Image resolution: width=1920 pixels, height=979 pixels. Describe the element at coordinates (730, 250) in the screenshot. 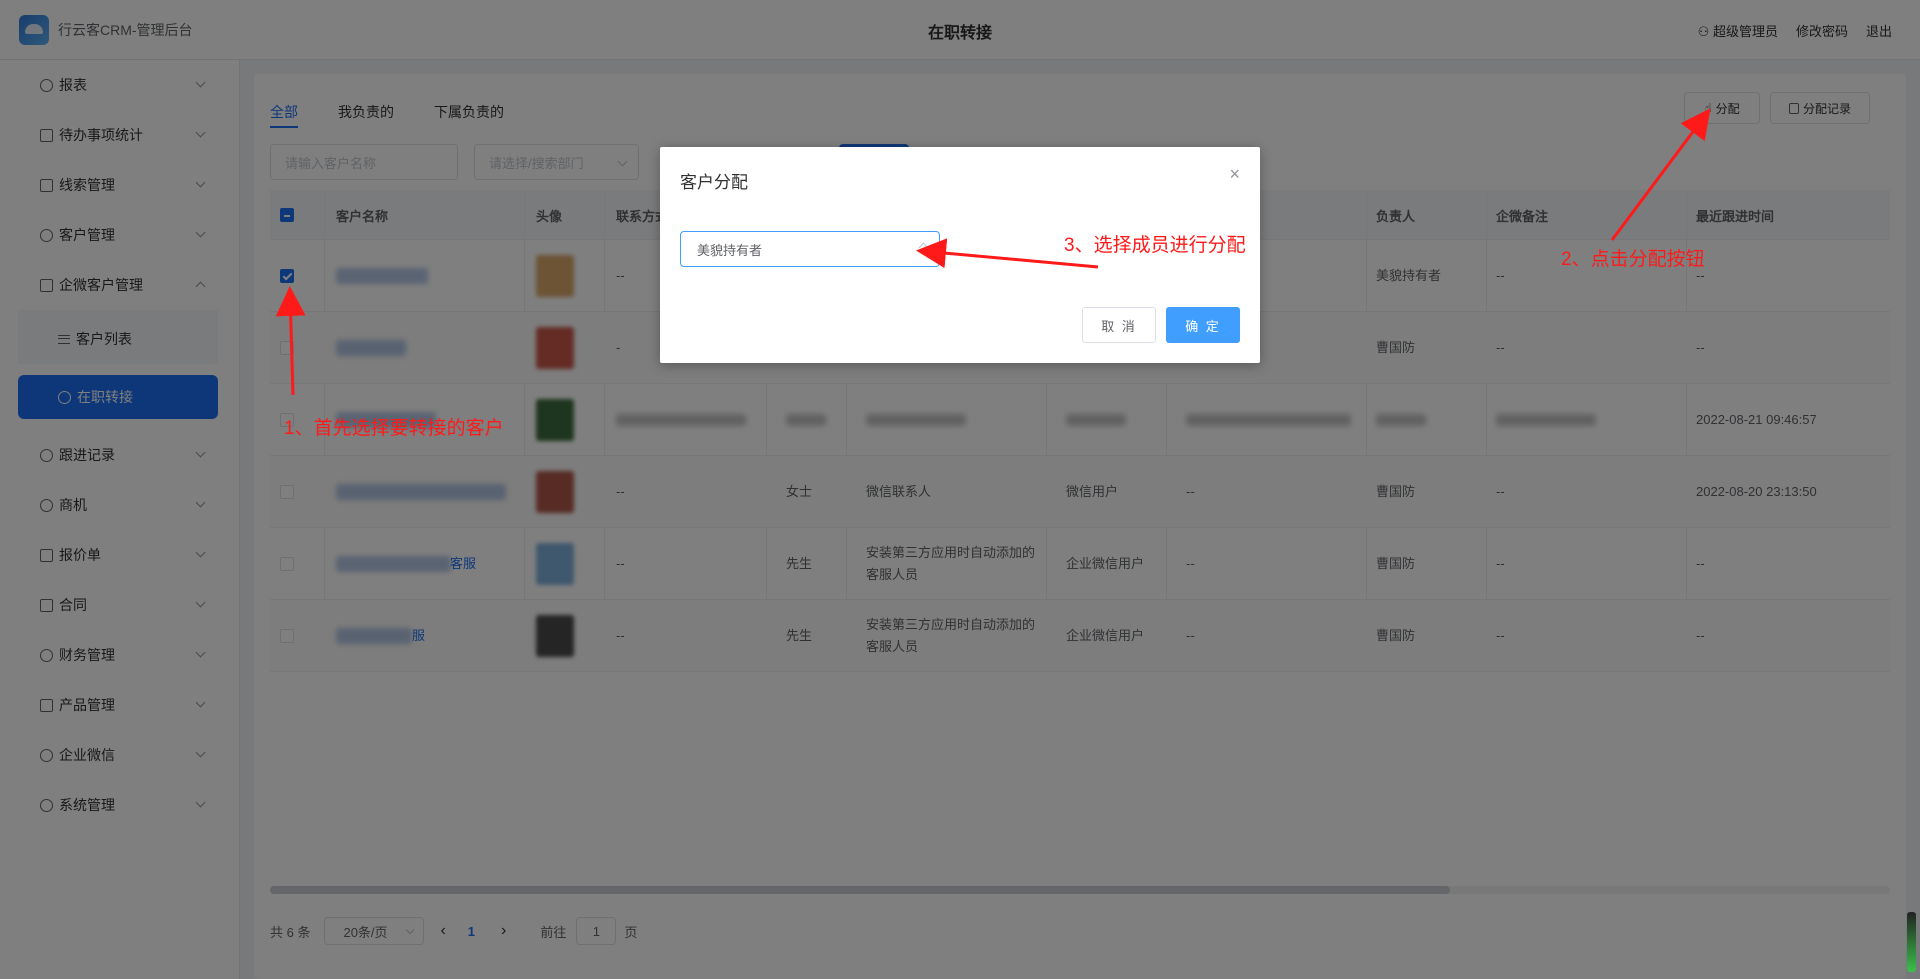

I see `member-select-value: 美貌持有者` at that location.